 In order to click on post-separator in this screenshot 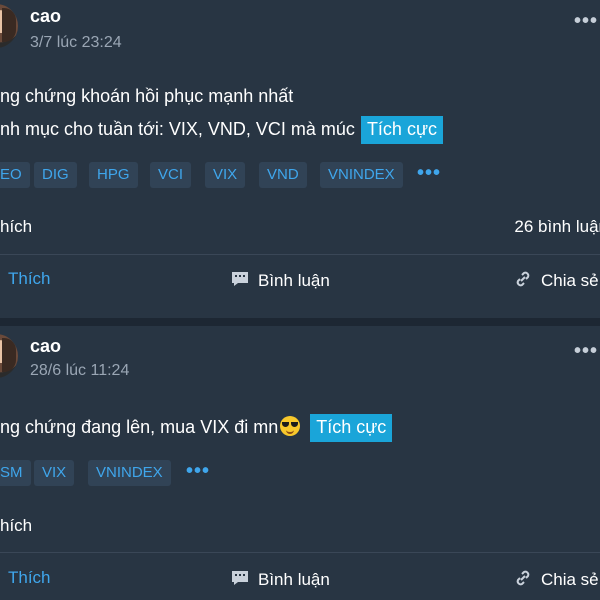, I will do `click(300, 322)`.